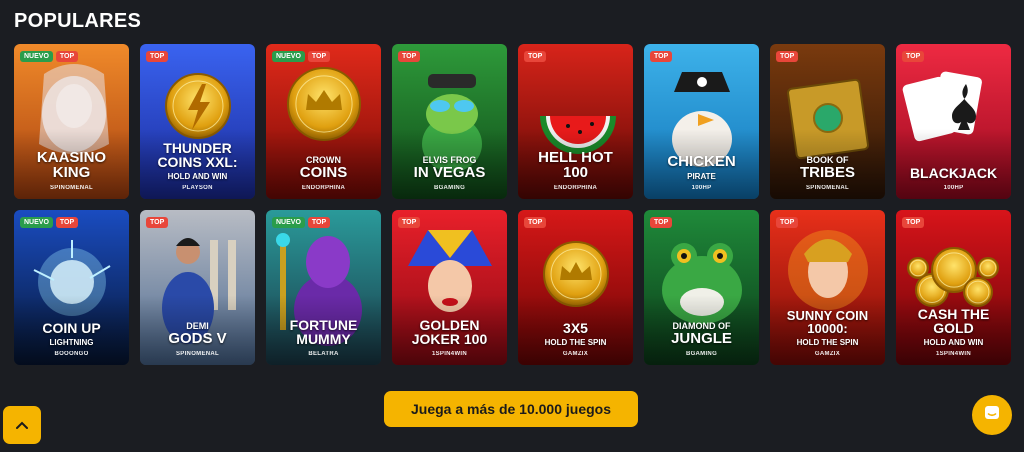 The height and width of the screenshot is (452, 1024). I want to click on game-card-kaasino-king: NUEVO TOP KAASINO KING SPINOMENAL, so click(71, 121).